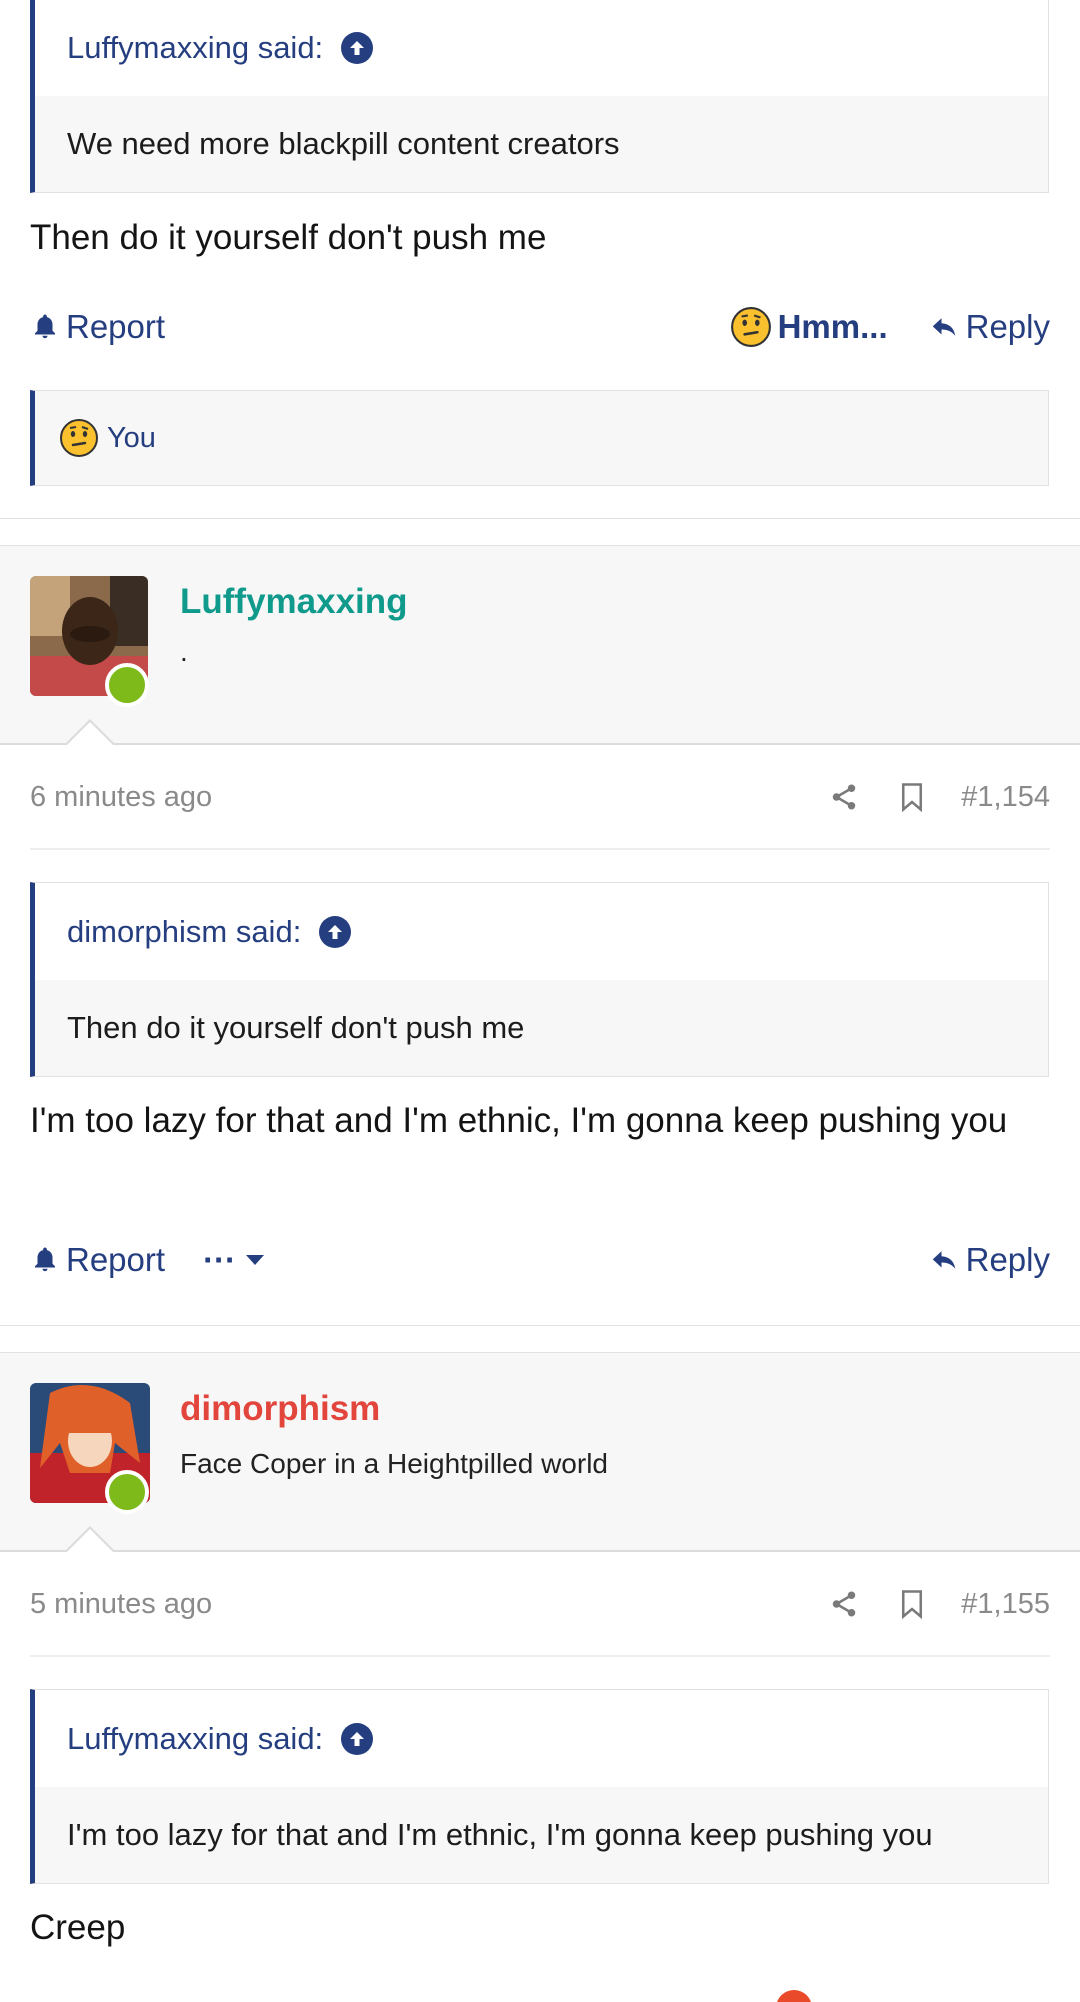 The height and width of the screenshot is (2002, 1080). What do you see at coordinates (794, 1996) in the screenshot?
I see `reaction-emoji-partial` at bounding box center [794, 1996].